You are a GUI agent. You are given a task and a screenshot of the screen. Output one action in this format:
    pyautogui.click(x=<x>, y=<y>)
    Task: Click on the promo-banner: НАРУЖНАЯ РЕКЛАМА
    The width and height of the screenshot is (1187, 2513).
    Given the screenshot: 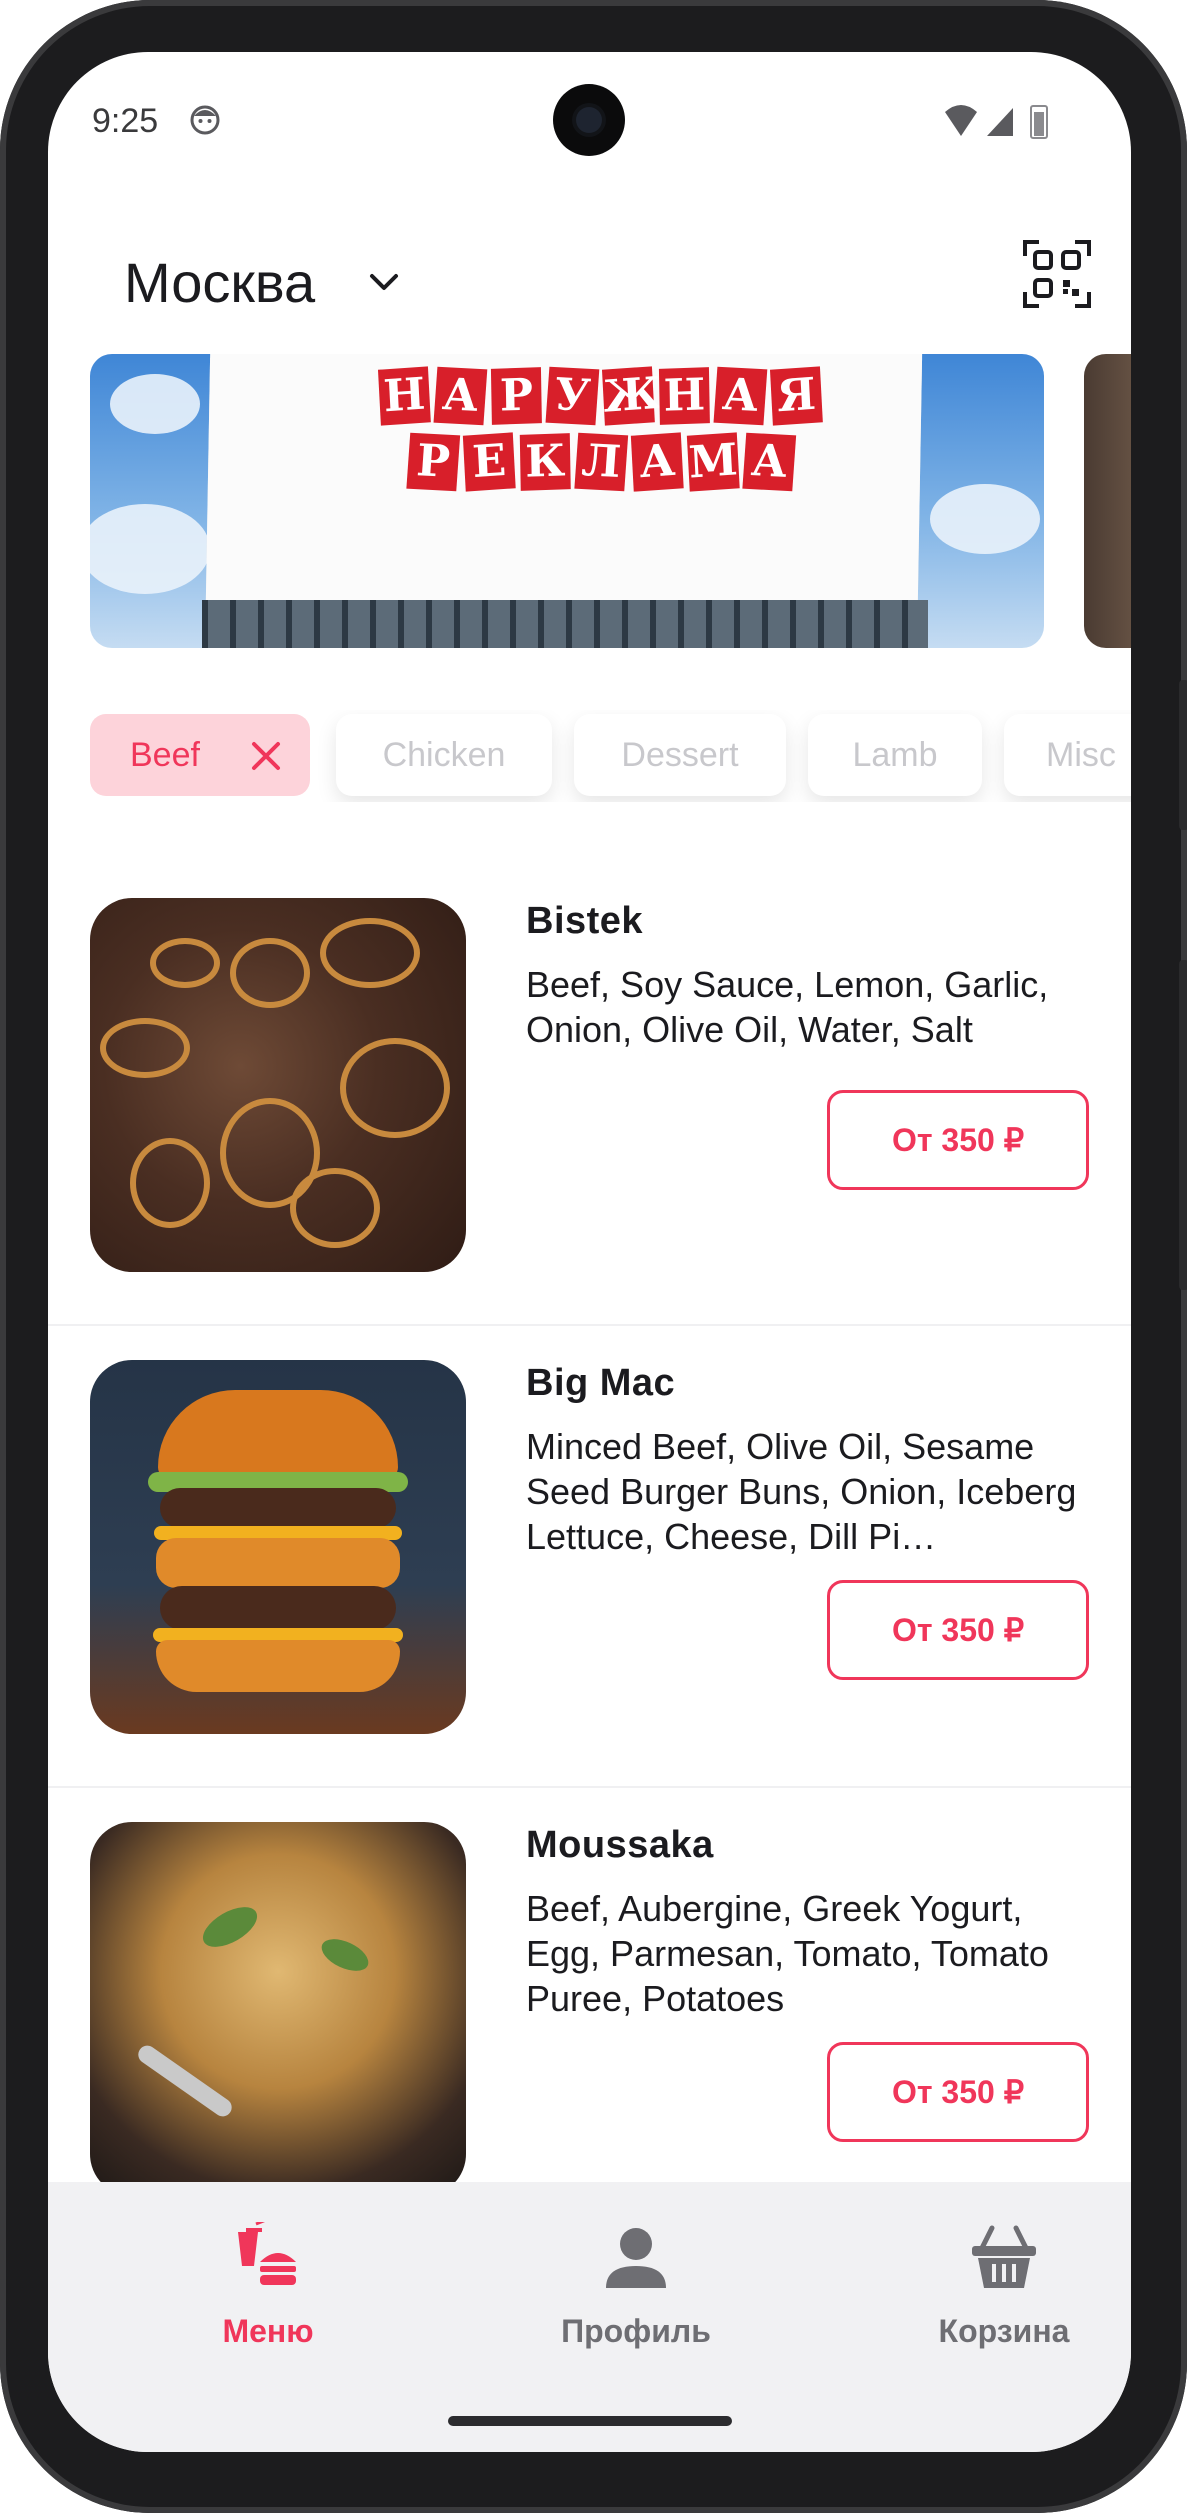 What is the action you would take?
    pyautogui.click(x=567, y=501)
    